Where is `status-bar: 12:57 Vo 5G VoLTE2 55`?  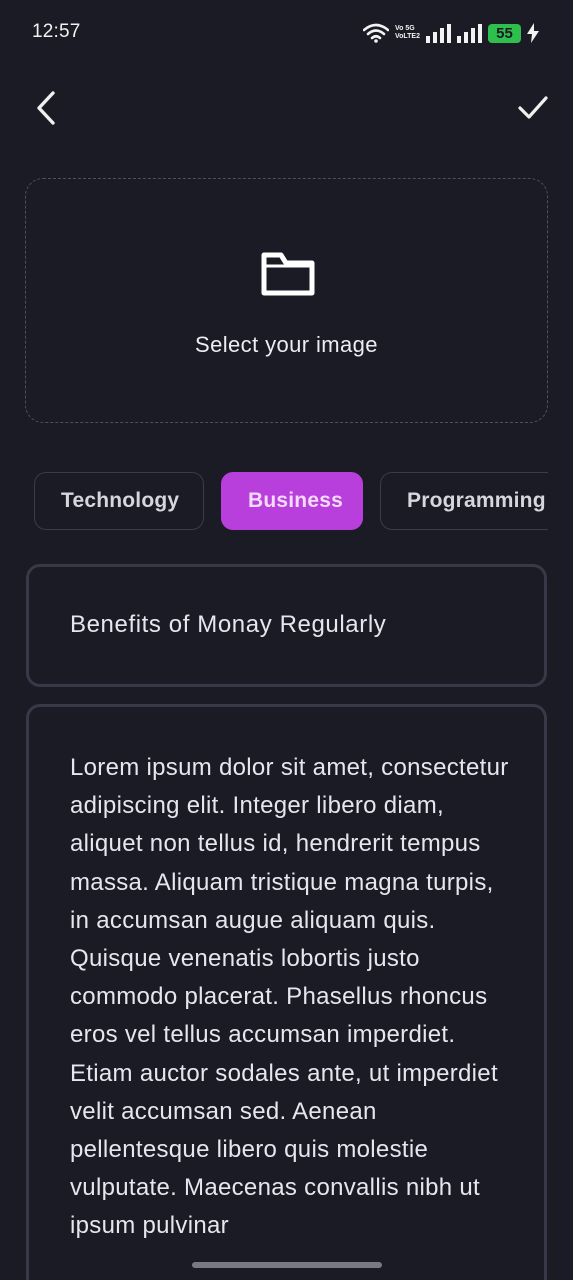
status-bar: 12:57 Vo 5G VoLTE2 55 is located at coordinates (286, 33).